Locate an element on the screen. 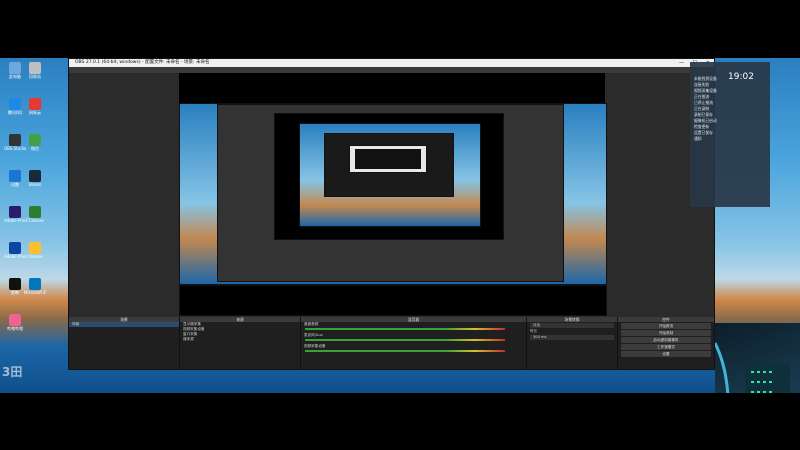 The width and height of the screenshot is (800, 450). desktop-icon: 微信 is located at coordinates (35, 148).